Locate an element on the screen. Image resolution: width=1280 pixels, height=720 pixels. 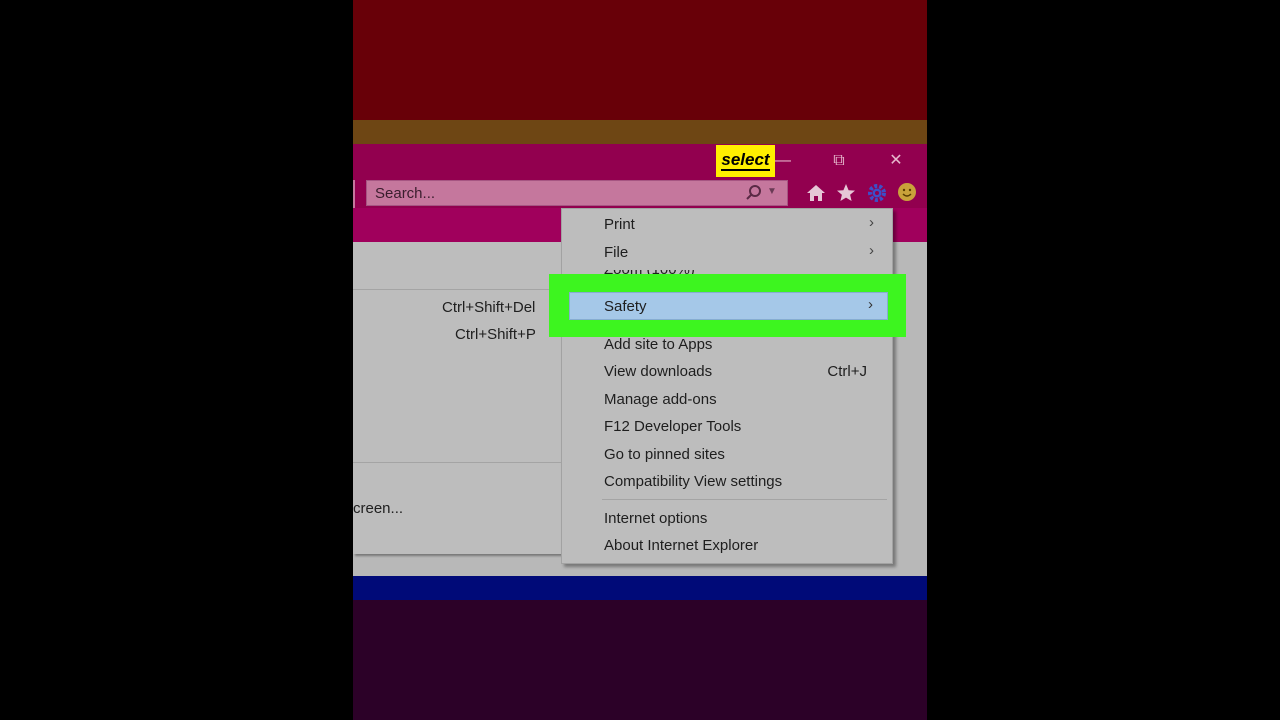
menu-item-about-ie: About Internet Explorer is located at coordinates (727, 546).